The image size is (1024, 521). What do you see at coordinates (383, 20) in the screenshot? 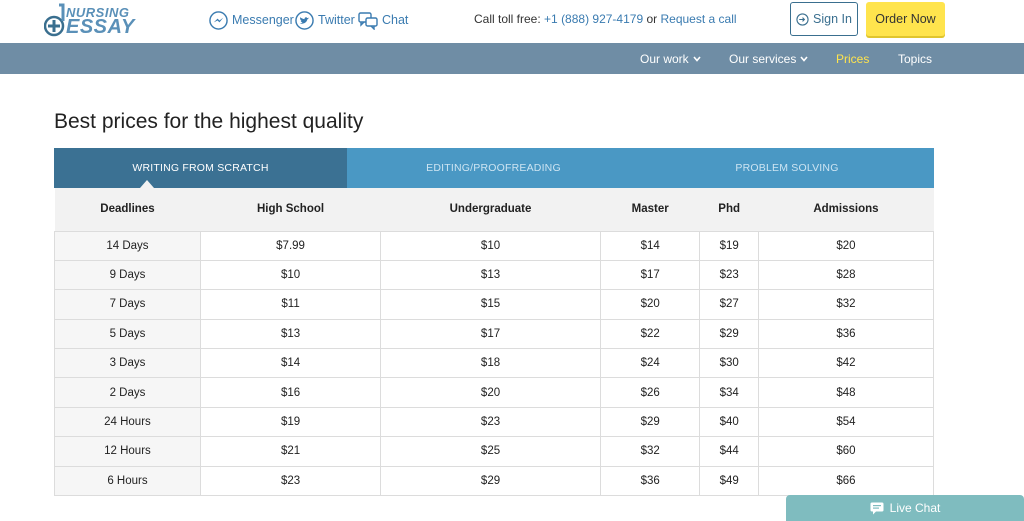
I see `chat-link: Chat` at bounding box center [383, 20].